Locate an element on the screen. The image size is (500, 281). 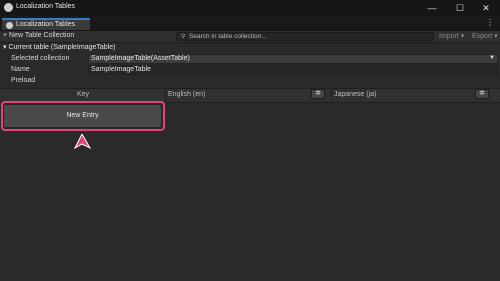
globe-icon is located at coordinates (9, 25).